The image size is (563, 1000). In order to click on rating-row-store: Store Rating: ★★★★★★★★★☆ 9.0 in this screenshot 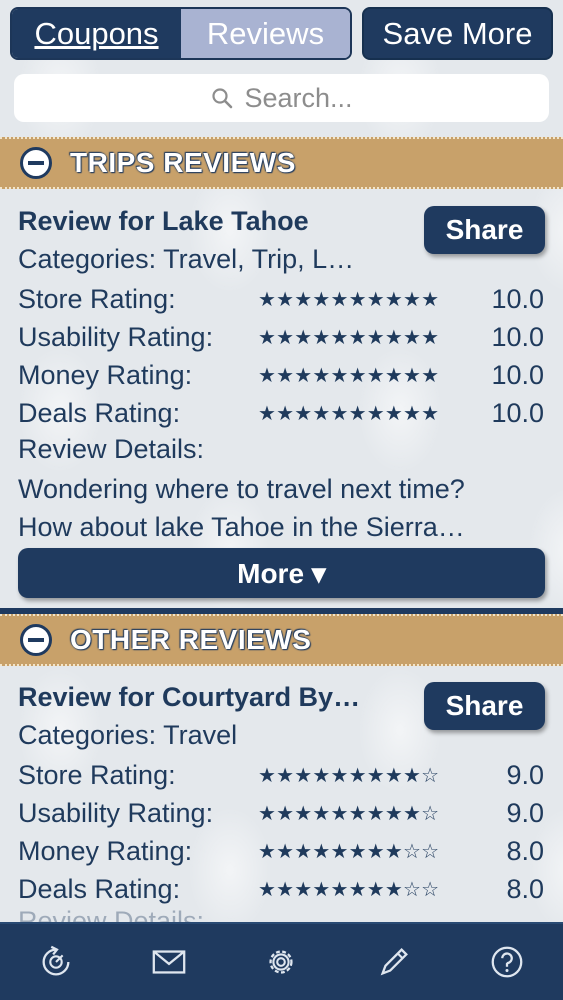, I will do `click(283, 775)`.